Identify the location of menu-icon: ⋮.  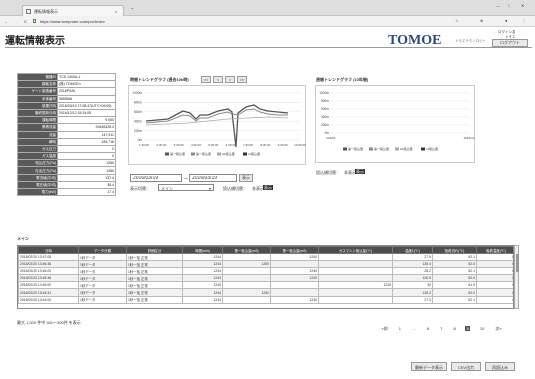
(524, 20).